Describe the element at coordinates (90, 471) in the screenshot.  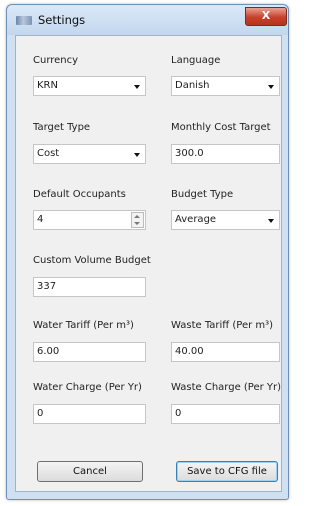
I see `cancel-button: Cancel` at that location.